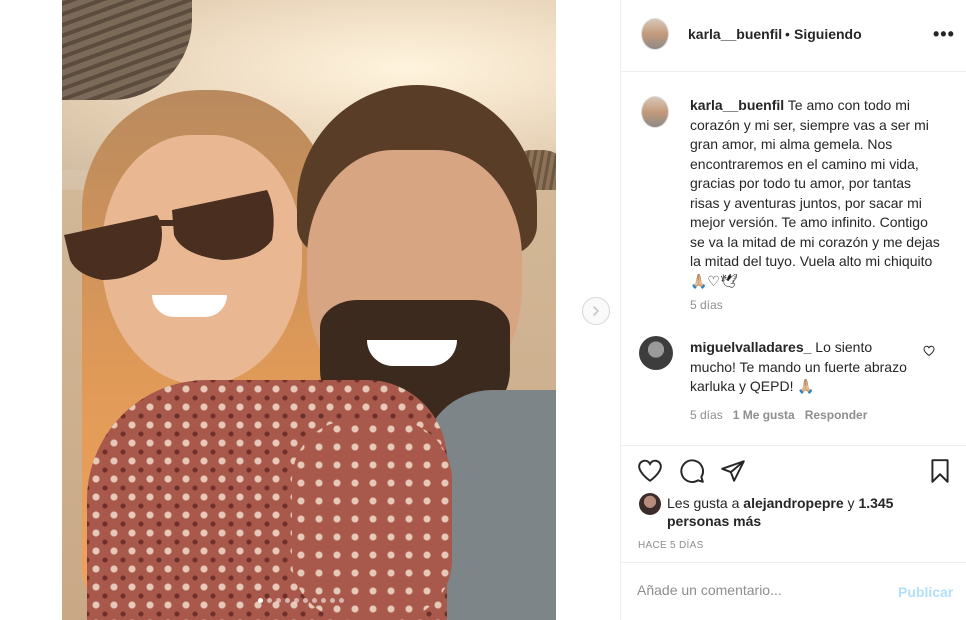 The width and height of the screenshot is (966, 620). Describe the element at coordinates (706, 305) in the screenshot. I see `caption-time: 5 días` at that location.